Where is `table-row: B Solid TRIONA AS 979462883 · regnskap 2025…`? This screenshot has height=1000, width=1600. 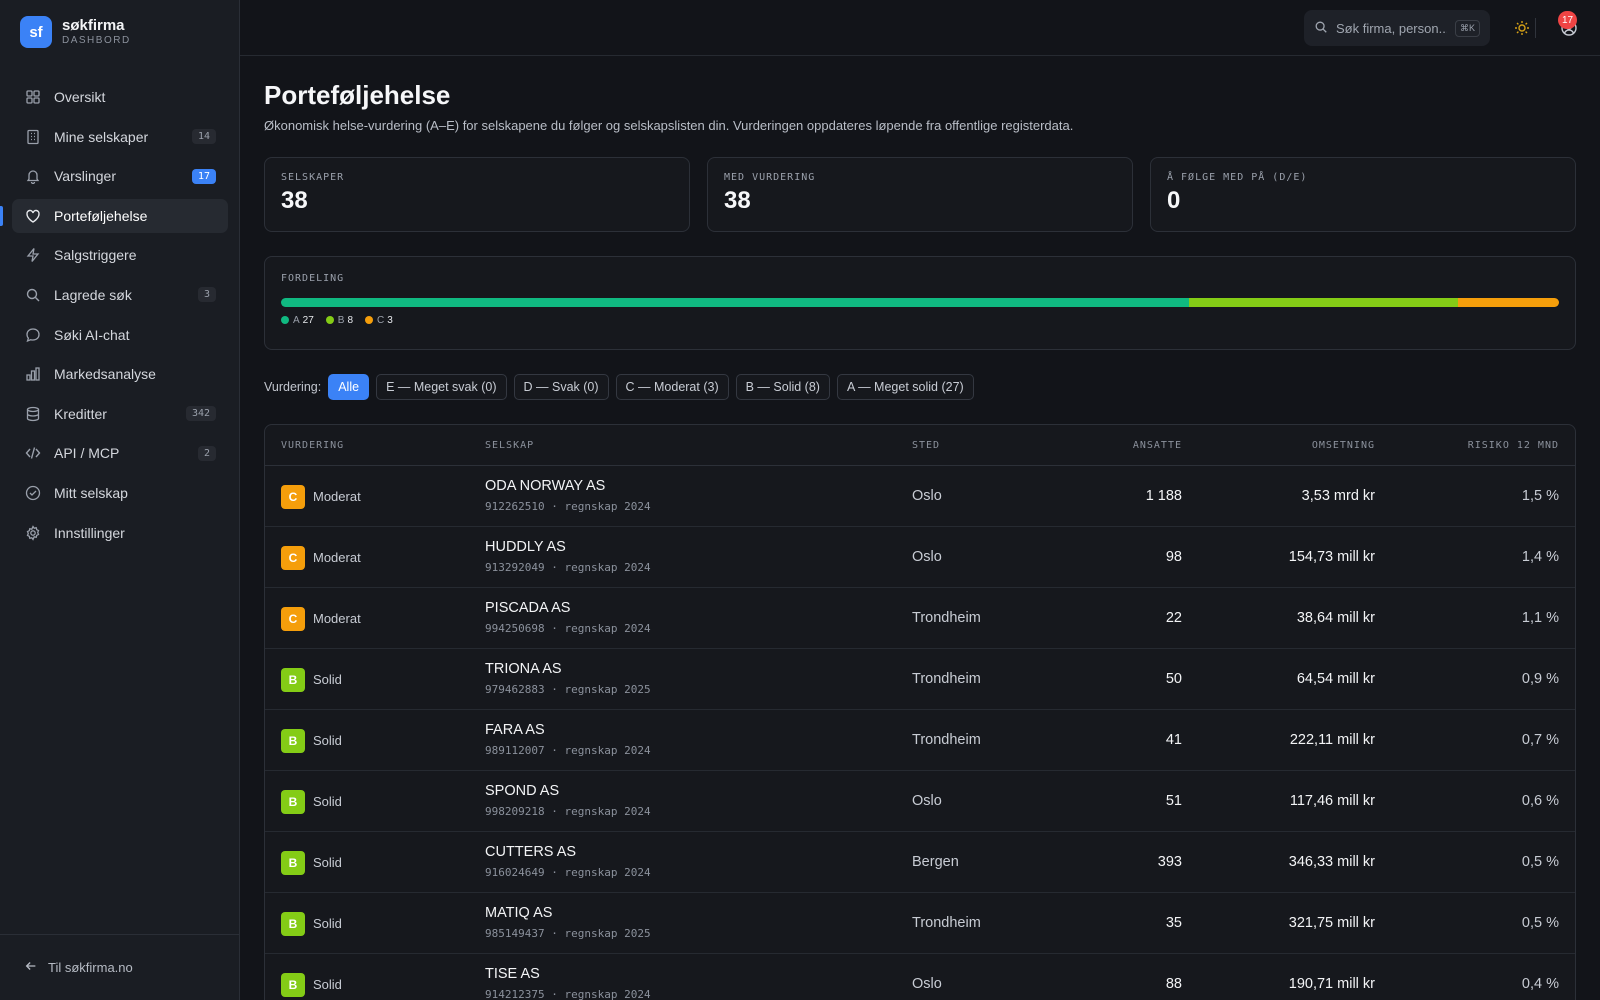
table-row: B Solid TRIONA AS 979462883 · regnskap 2025… is located at coordinates (920, 679).